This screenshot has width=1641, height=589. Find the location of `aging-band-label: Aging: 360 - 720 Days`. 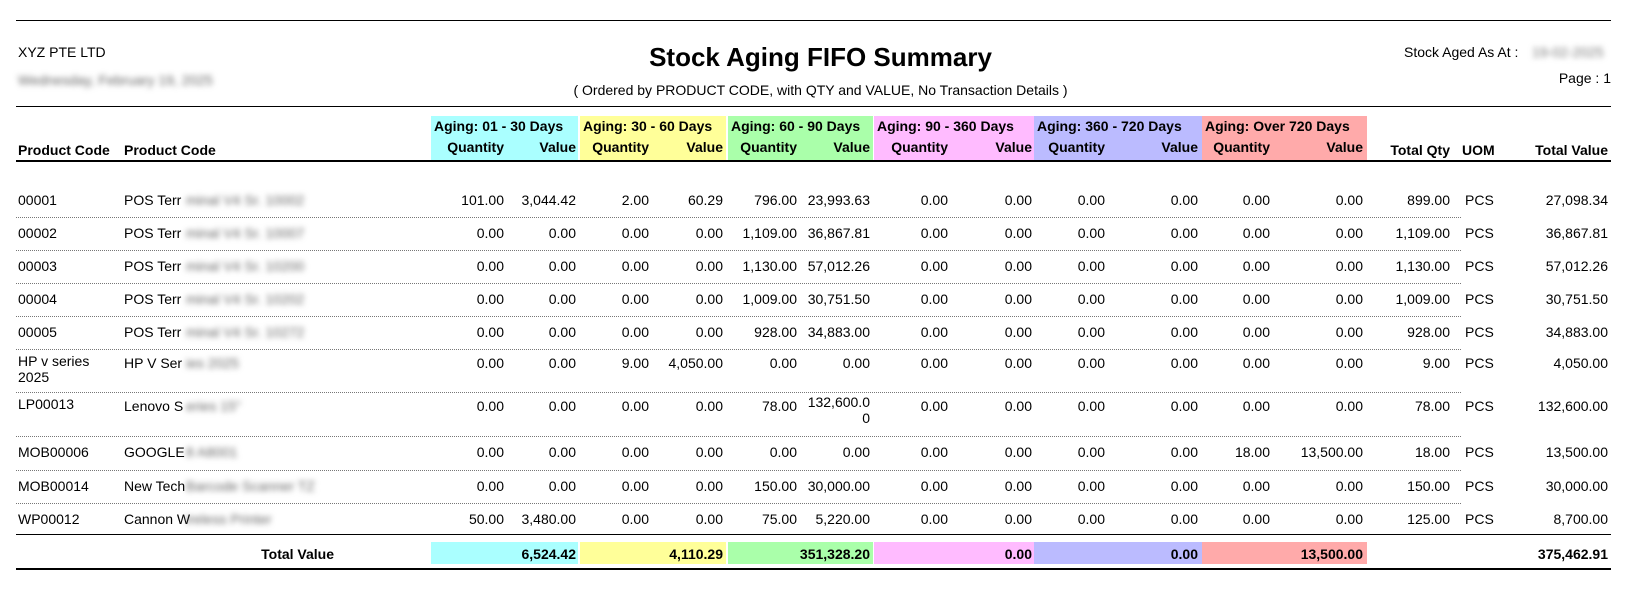

aging-band-label: Aging: 360 - 720 Days is located at coordinates (1109, 126).